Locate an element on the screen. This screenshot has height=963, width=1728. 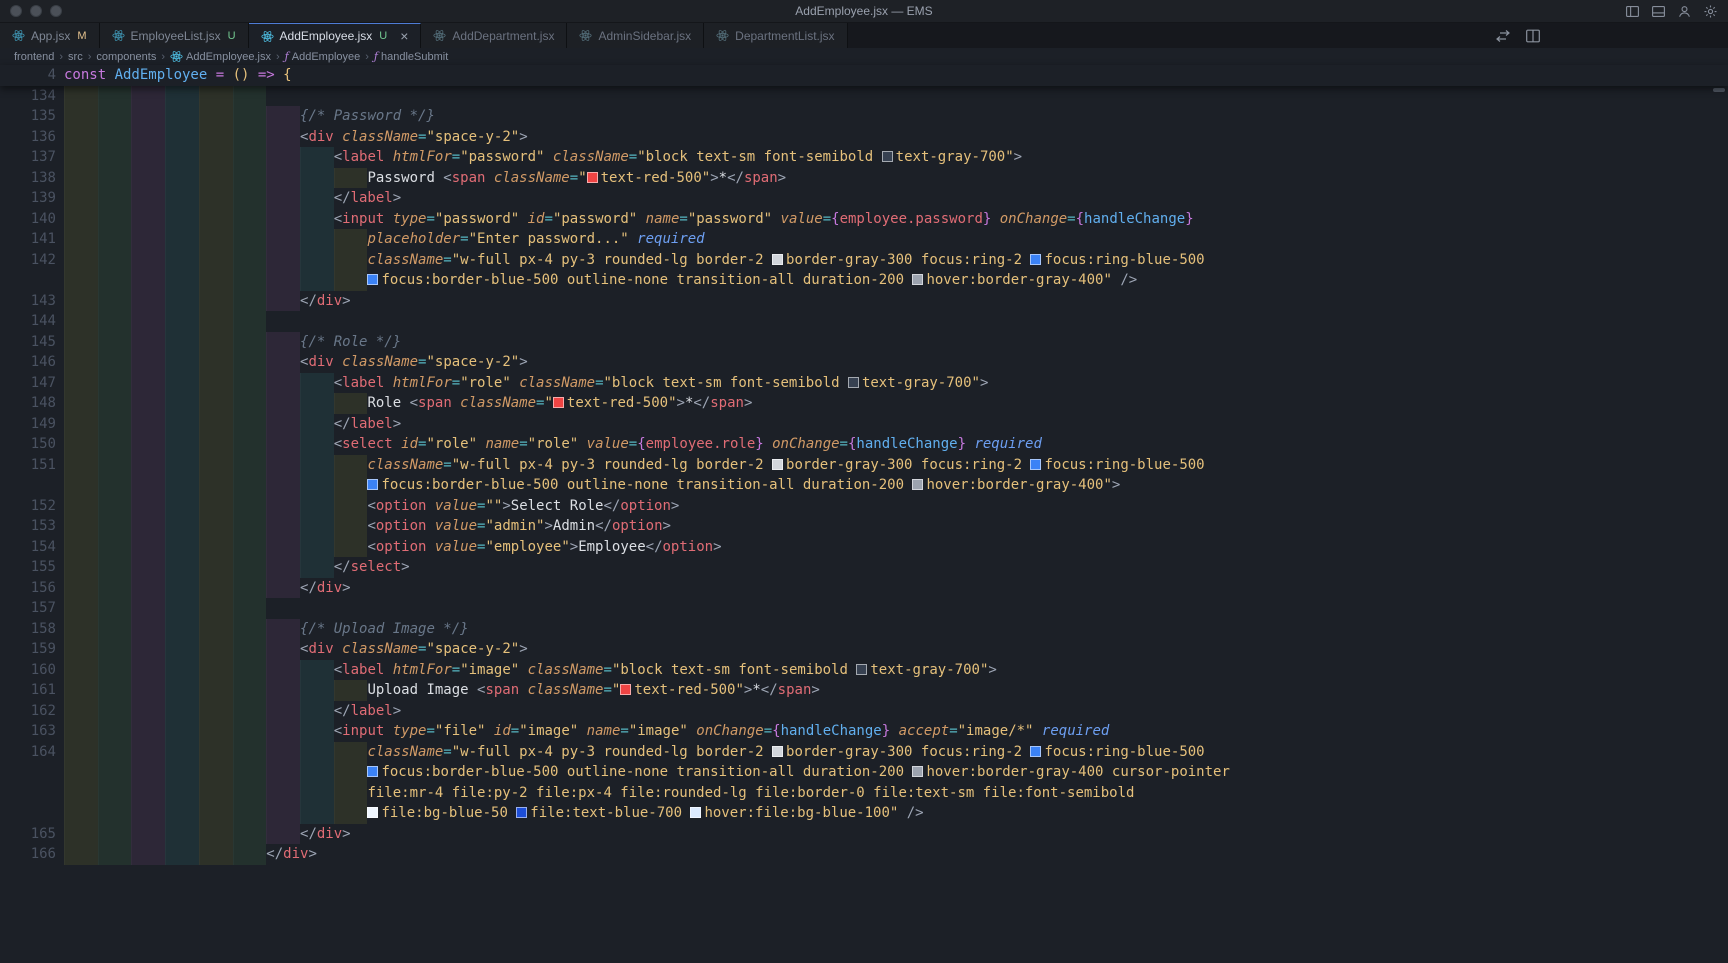
line-number: 146 is located at coordinates (43, 362).